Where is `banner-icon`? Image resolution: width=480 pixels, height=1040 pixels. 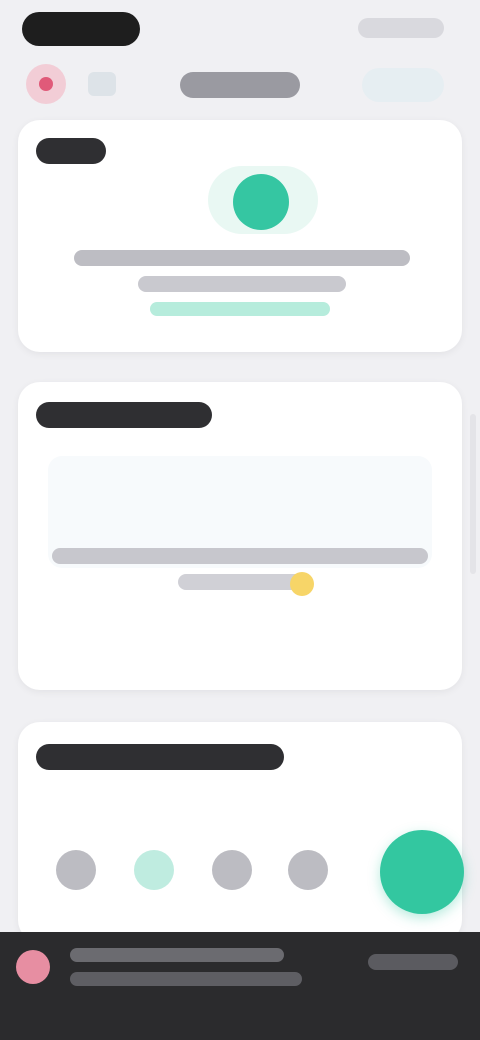
banner-icon is located at coordinates (33, 967).